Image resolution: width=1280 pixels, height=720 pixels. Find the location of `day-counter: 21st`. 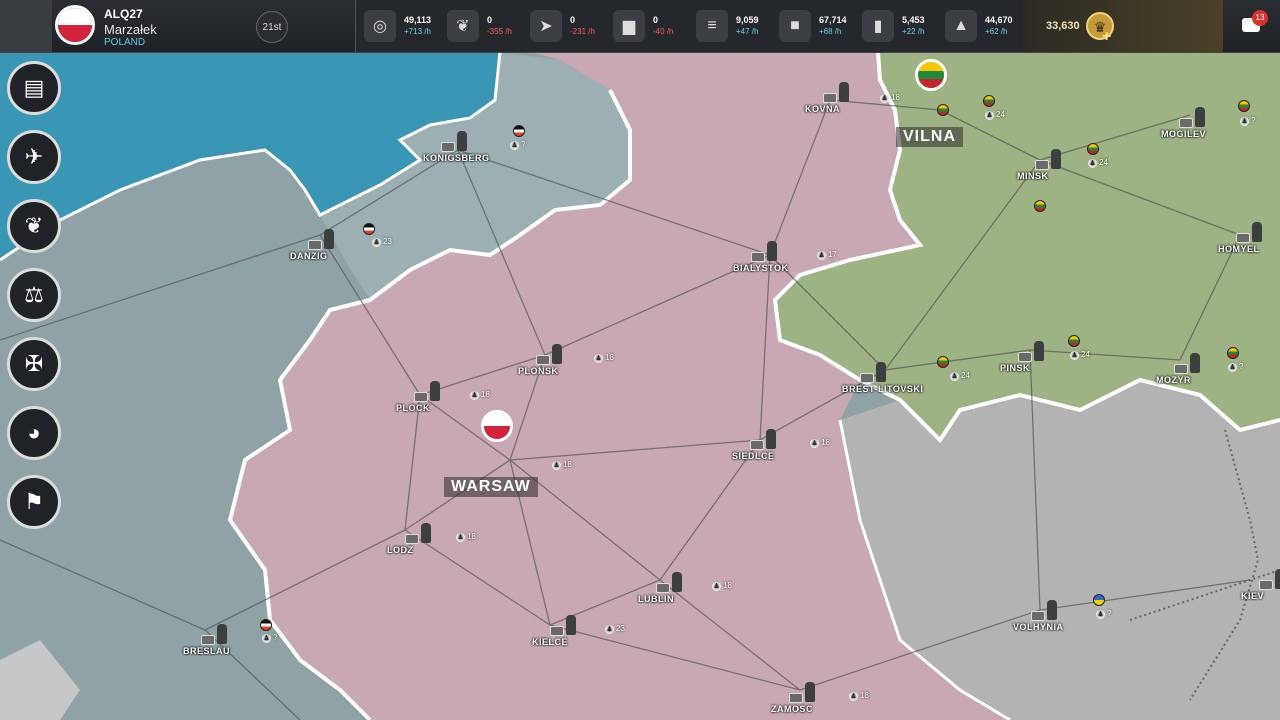

day-counter: 21st is located at coordinates (272, 27).